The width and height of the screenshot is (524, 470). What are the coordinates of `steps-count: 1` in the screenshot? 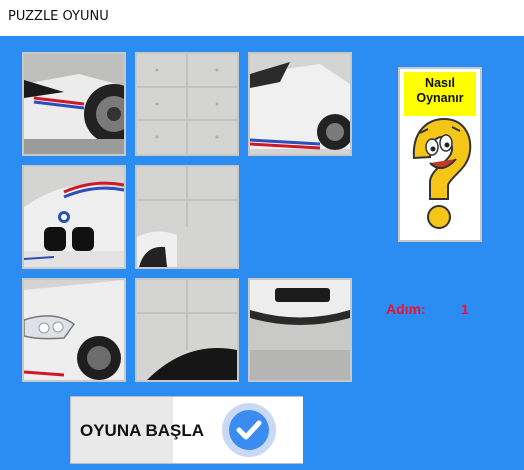 It's located at (465, 309).